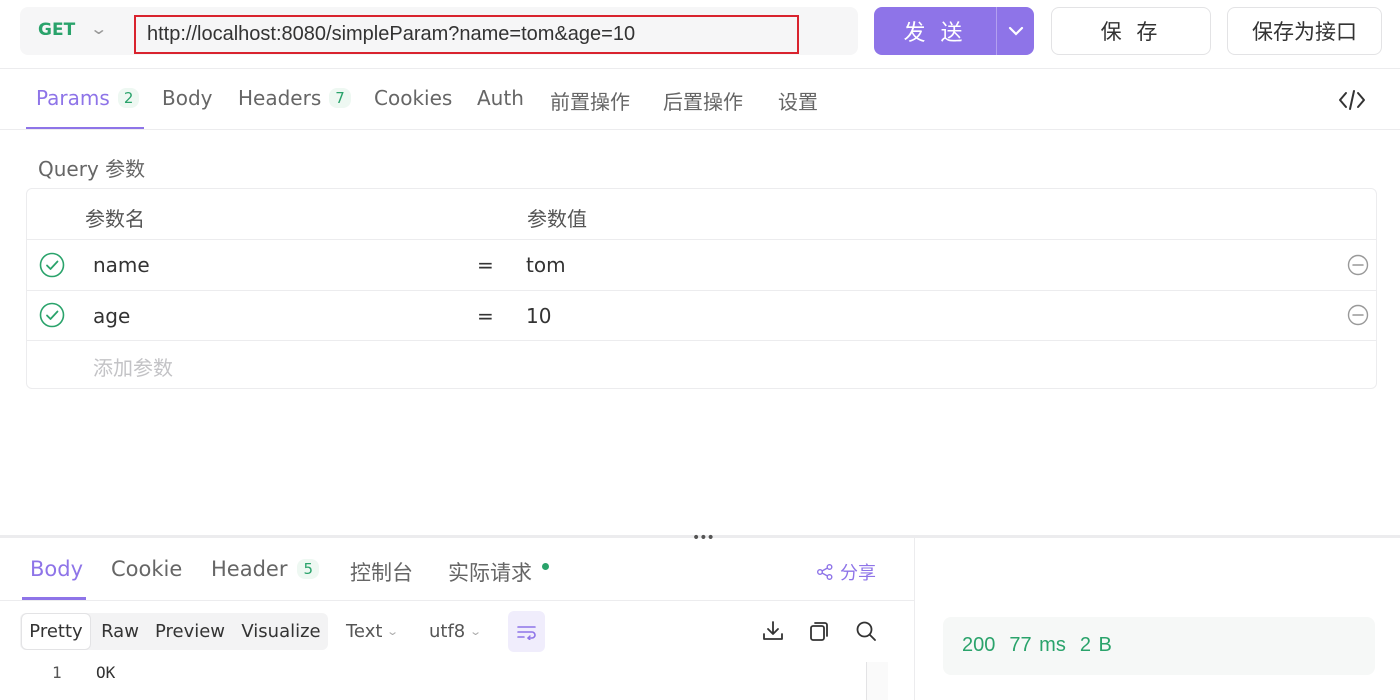 Image resolution: width=1400 pixels, height=700 pixels. I want to click on tab-pre-request: 前置操作, so click(590, 100).